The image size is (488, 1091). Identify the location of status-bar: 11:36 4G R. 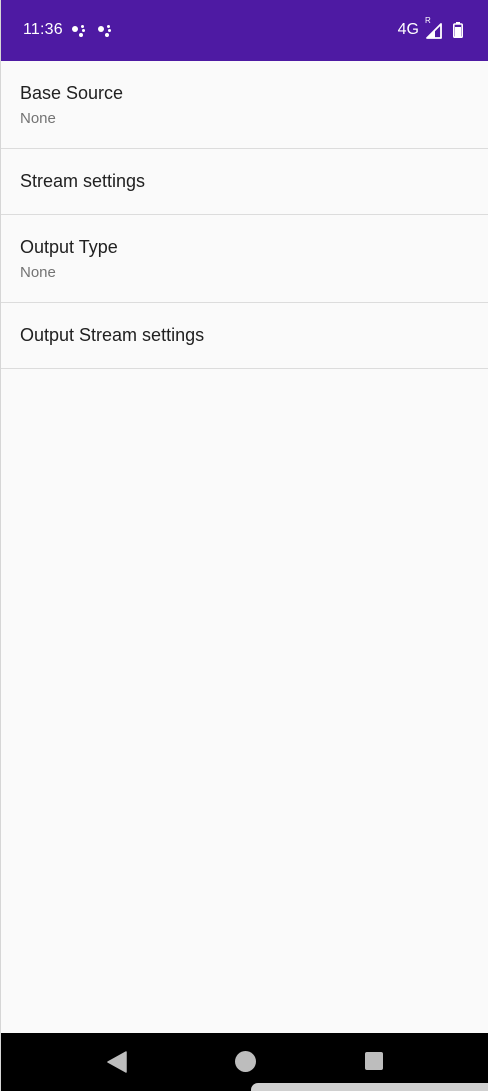
(244, 30).